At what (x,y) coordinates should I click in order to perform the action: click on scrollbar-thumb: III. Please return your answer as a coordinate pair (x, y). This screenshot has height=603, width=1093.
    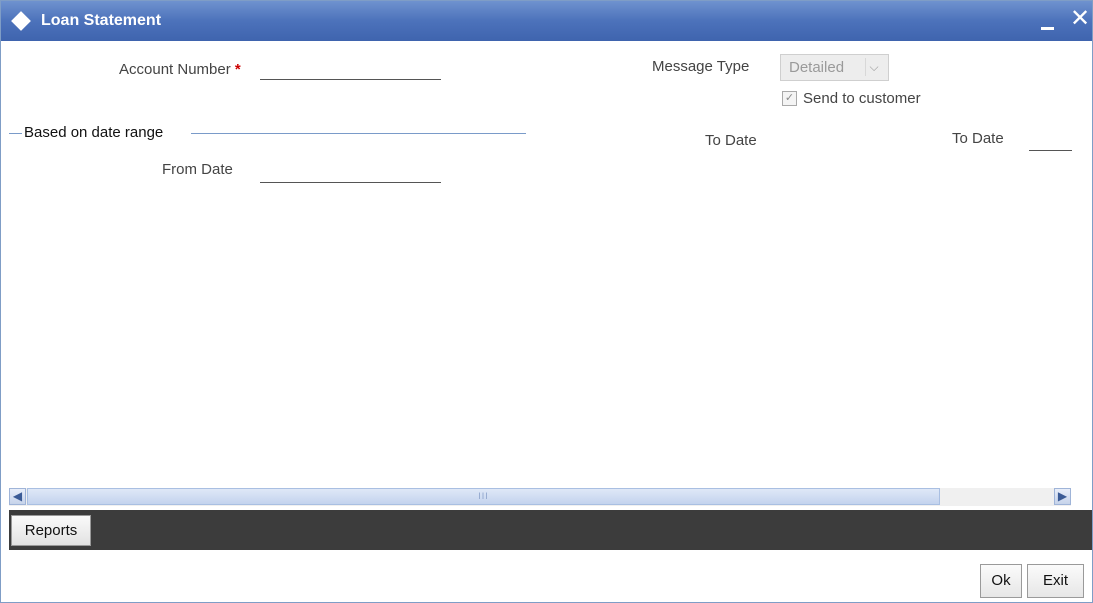
    Looking at the image, I should click on (483, 496).